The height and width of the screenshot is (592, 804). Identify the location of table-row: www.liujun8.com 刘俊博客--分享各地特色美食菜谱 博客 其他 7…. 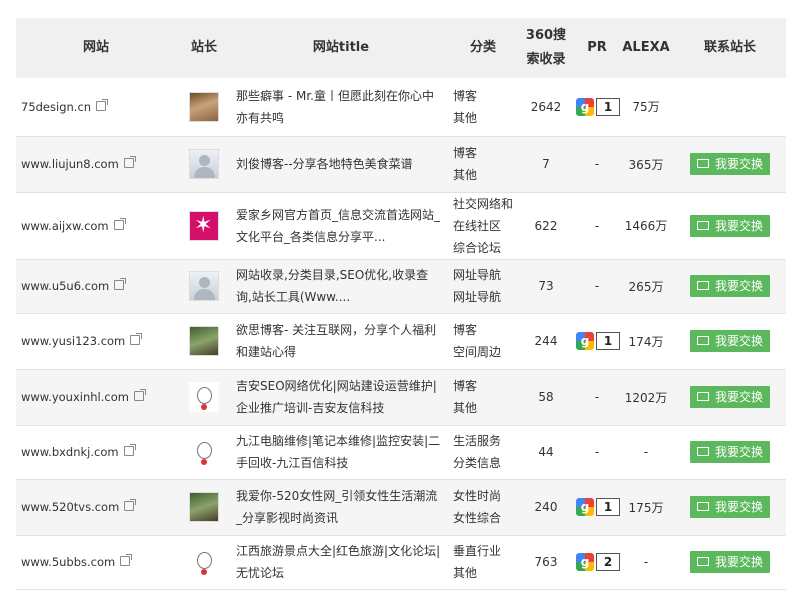
(401, 164).